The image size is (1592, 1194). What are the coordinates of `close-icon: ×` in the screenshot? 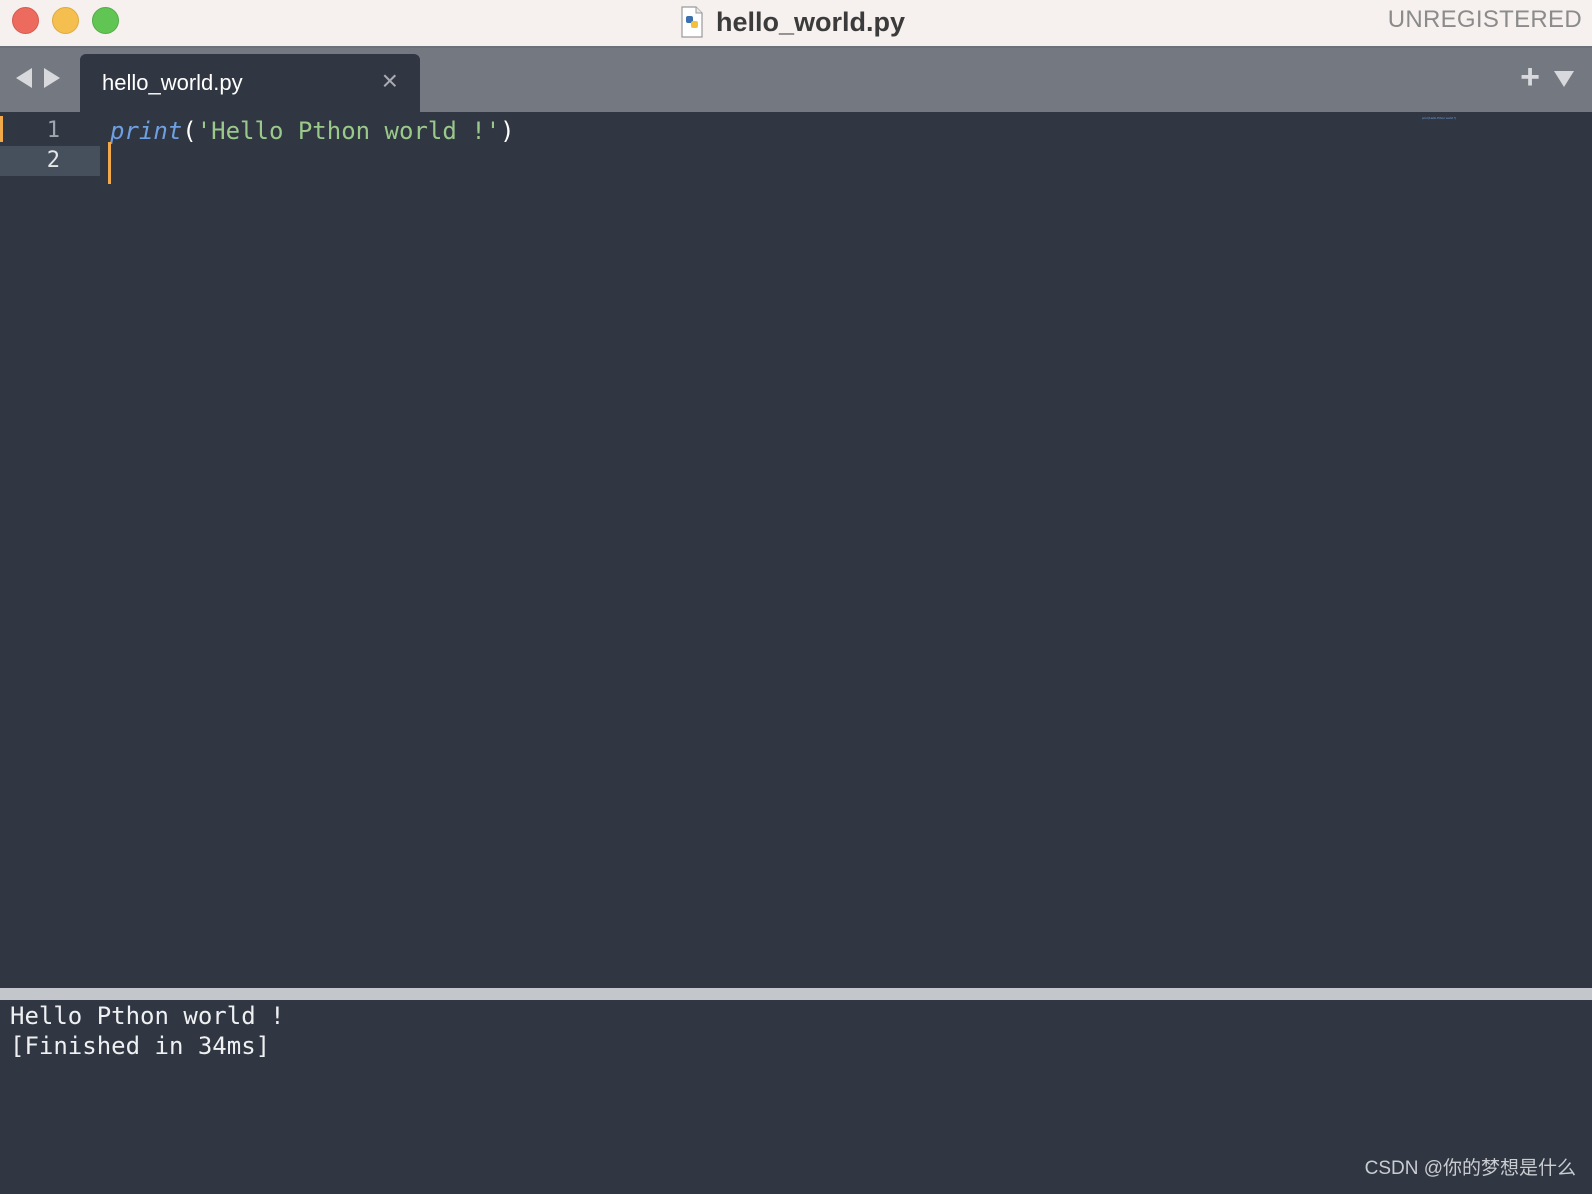 It's located at (390, 81).